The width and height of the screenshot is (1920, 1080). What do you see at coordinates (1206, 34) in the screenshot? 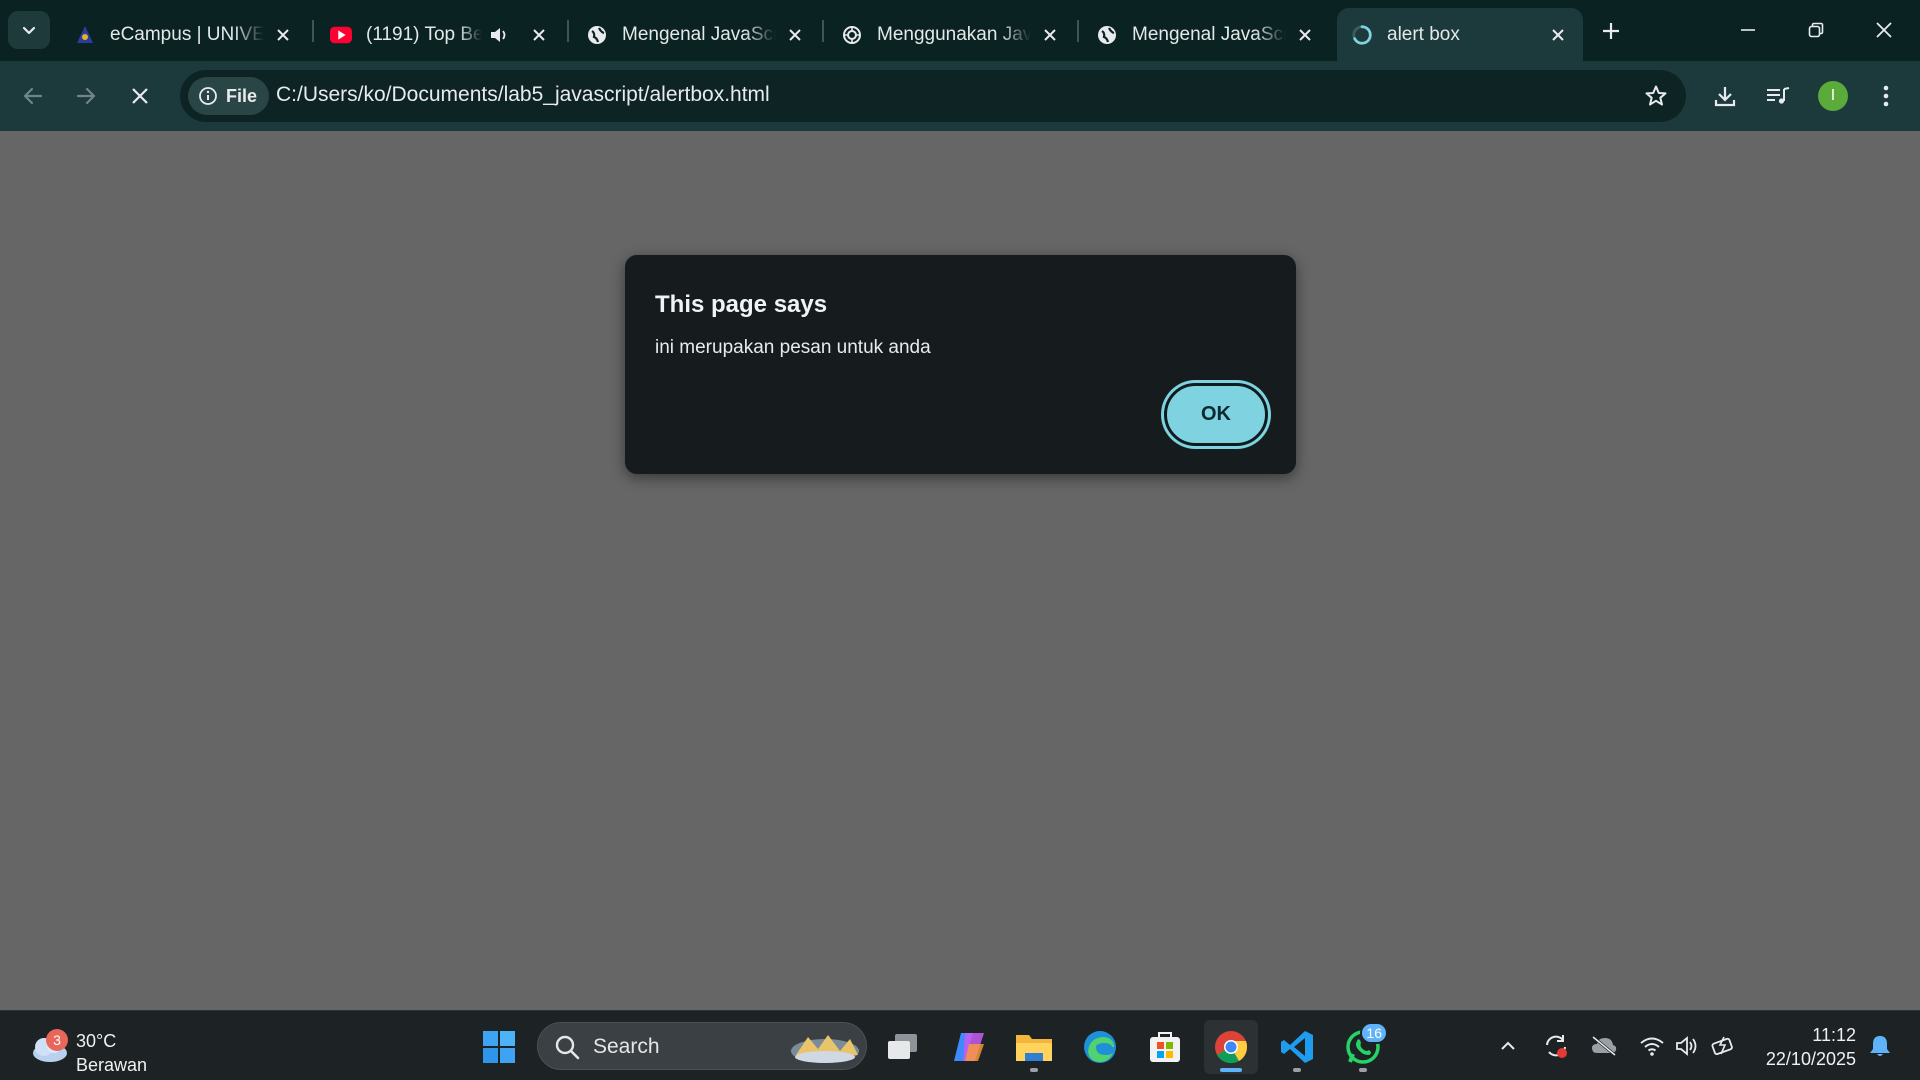
I see `tab-mengenal-javascript-2: Mengenal JavaScri` at bounding box center [1206, 34].